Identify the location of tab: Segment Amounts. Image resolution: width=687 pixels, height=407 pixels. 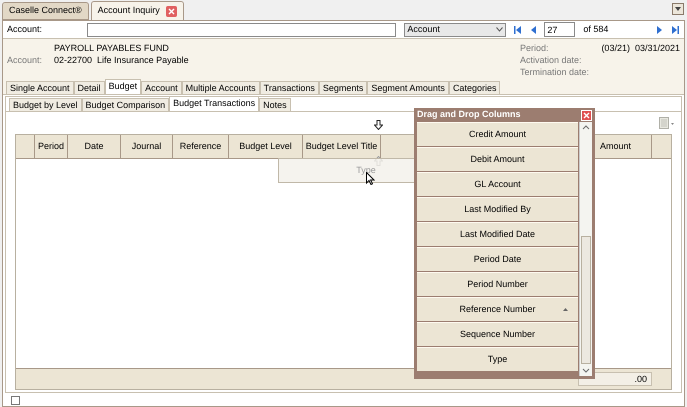
(408, 87).